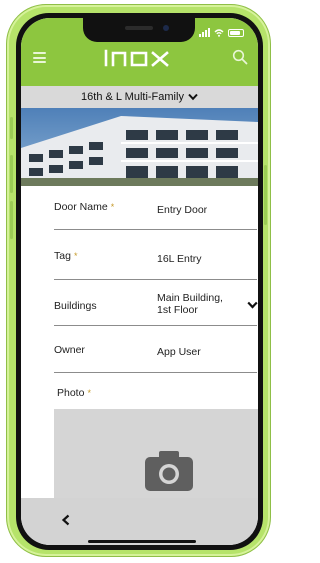 The height and width of the screenshot is (563, 320). What do you see at coordinates (265, 195) in the screenshot?
I see `power-button` at bounding box center [265, 195].